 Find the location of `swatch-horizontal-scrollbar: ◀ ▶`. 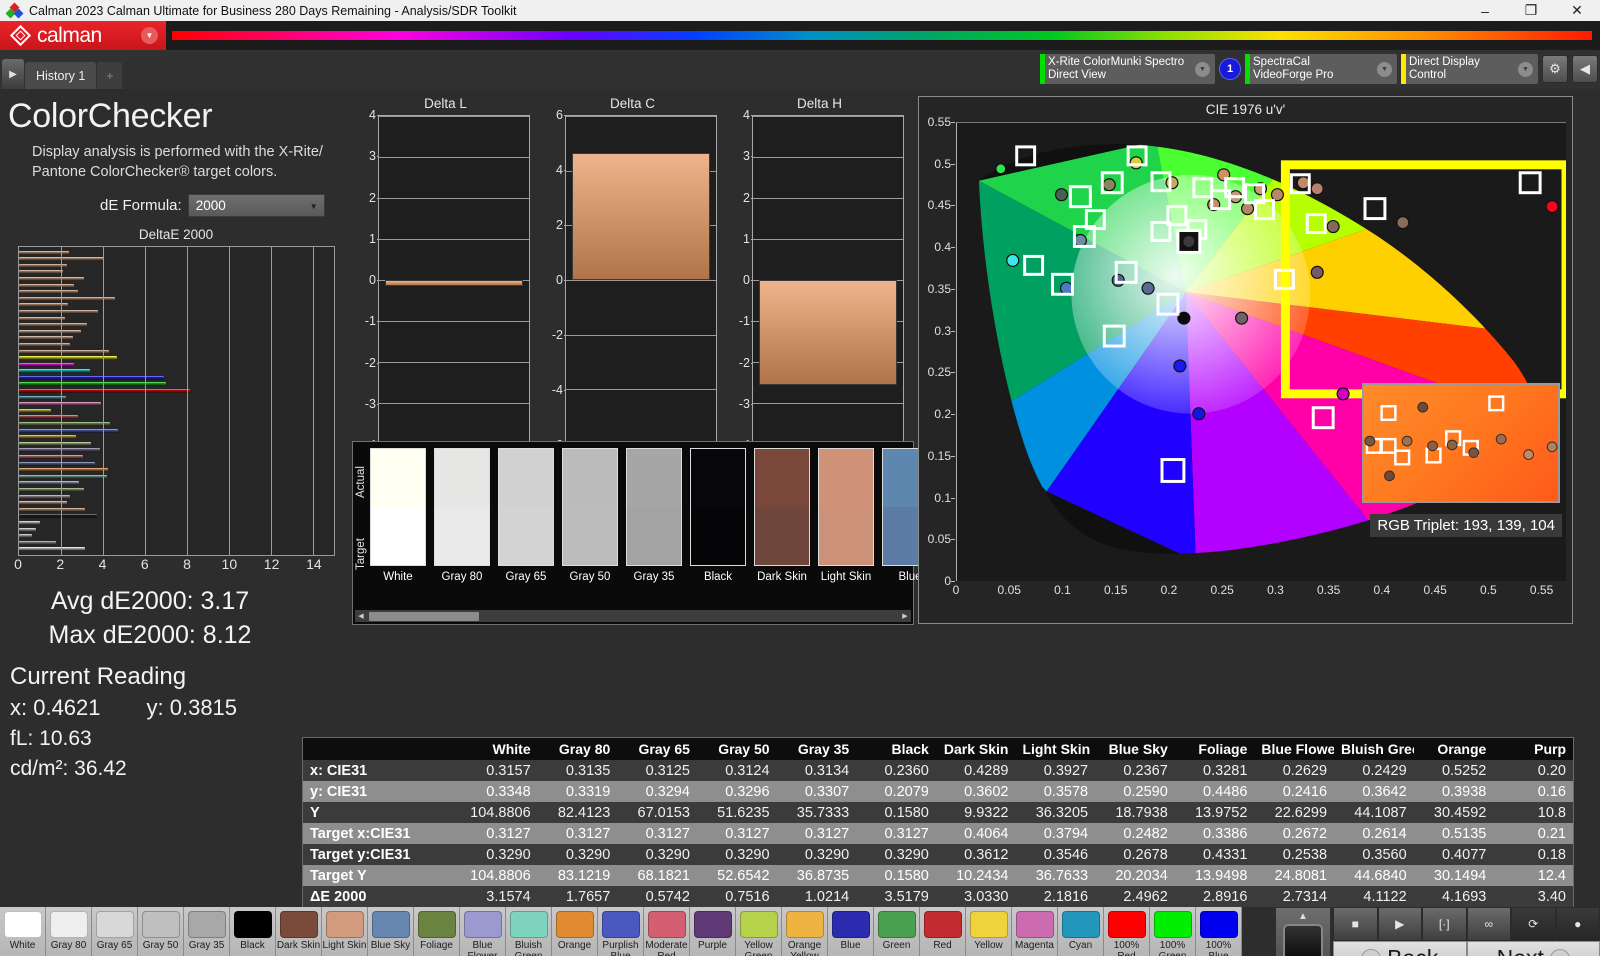

swatch-horizontal-scrollbar: ◀ ▶ is located at coordinates (633, 616).